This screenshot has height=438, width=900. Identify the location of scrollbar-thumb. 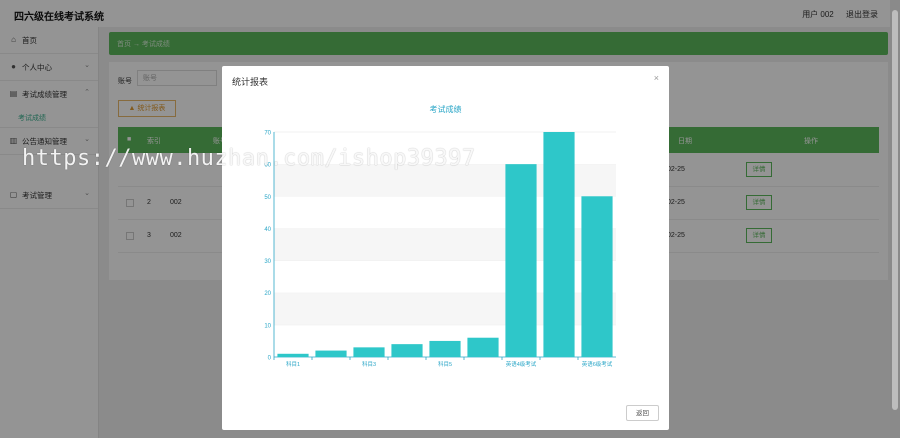
(895, 210).